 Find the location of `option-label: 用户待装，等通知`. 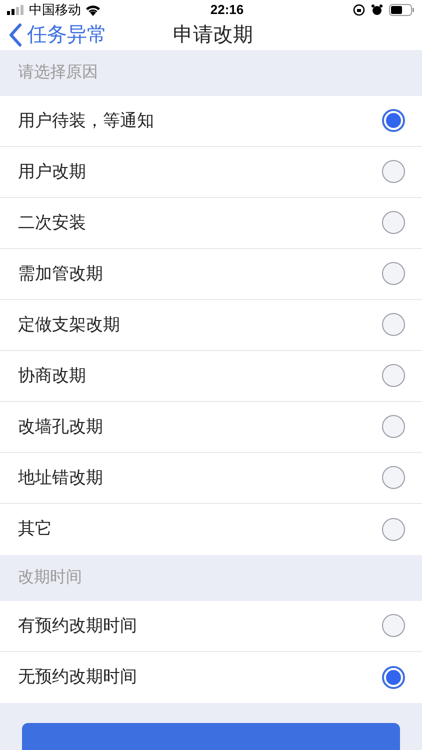

option-label: 用户待装，等通知 is located at coordinates (86, 121).